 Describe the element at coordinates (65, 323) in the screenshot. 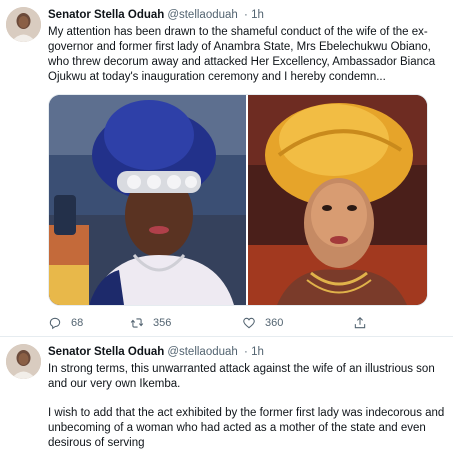

I see `reply-button: 68` at that location.